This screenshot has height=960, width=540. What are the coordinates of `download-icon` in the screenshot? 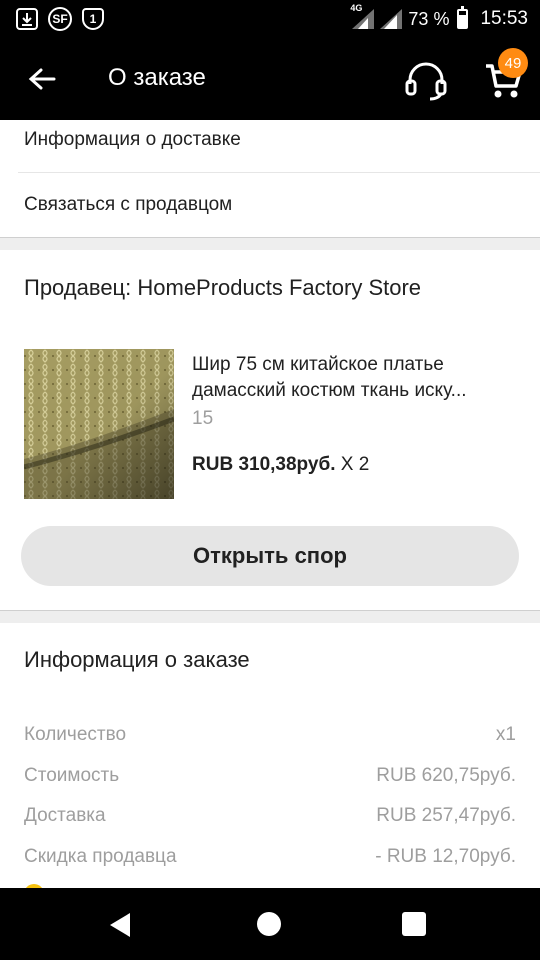 It's located at (27, 19).